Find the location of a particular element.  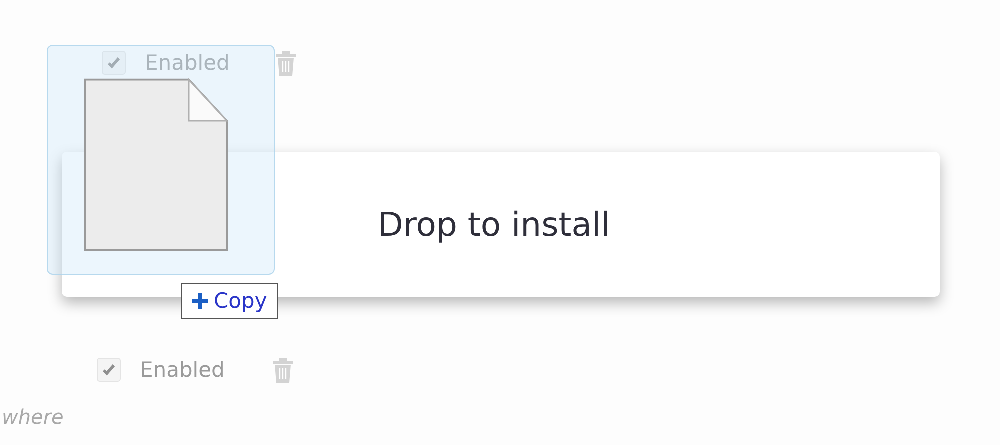

plus-icon is located at coordinates (200, 301).